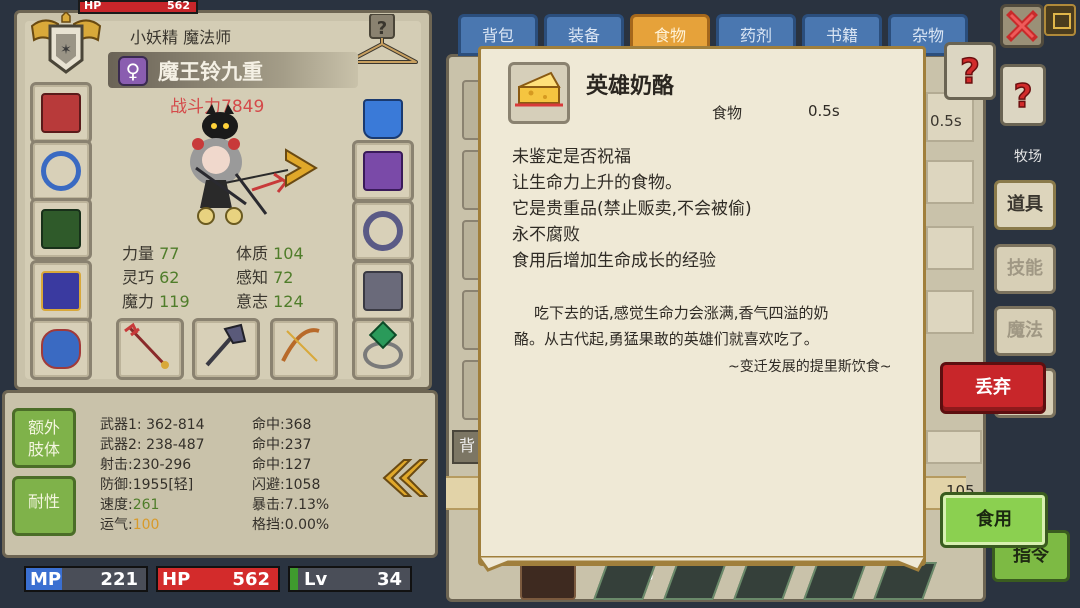 Image resolution: width=1080 pixels, height=608 pixels. I want to click on stat-row: 速度:261, so click(129, 504).